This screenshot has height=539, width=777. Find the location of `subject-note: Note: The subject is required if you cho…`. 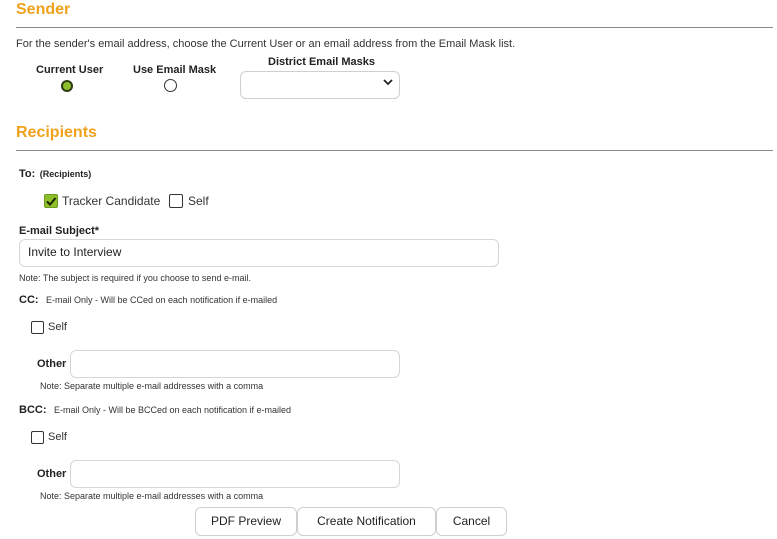

subject-note: Note: The subject is required if you cho… is located at coordinates (135, 278).